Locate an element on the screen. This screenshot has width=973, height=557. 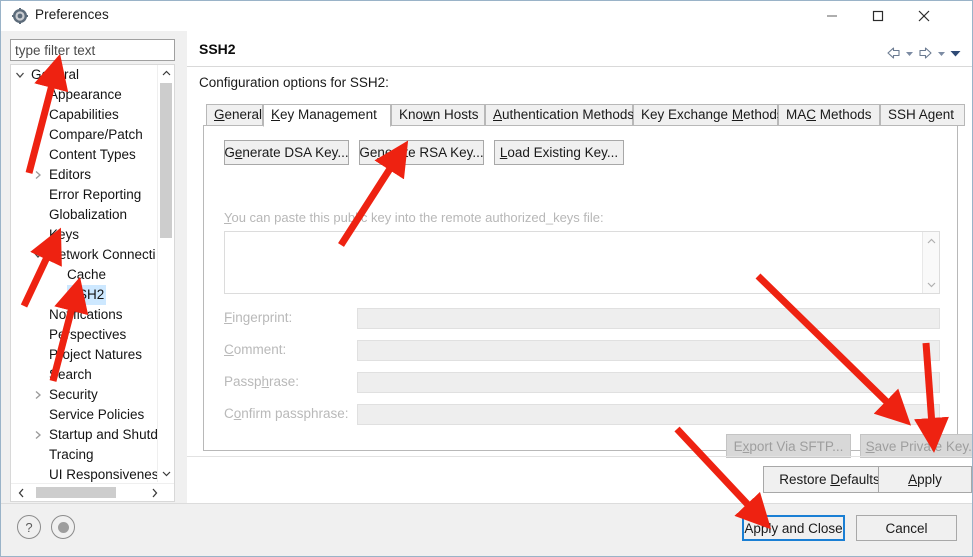
fingerprint-label: Fingerprint: is located at coordinates (258, 317).